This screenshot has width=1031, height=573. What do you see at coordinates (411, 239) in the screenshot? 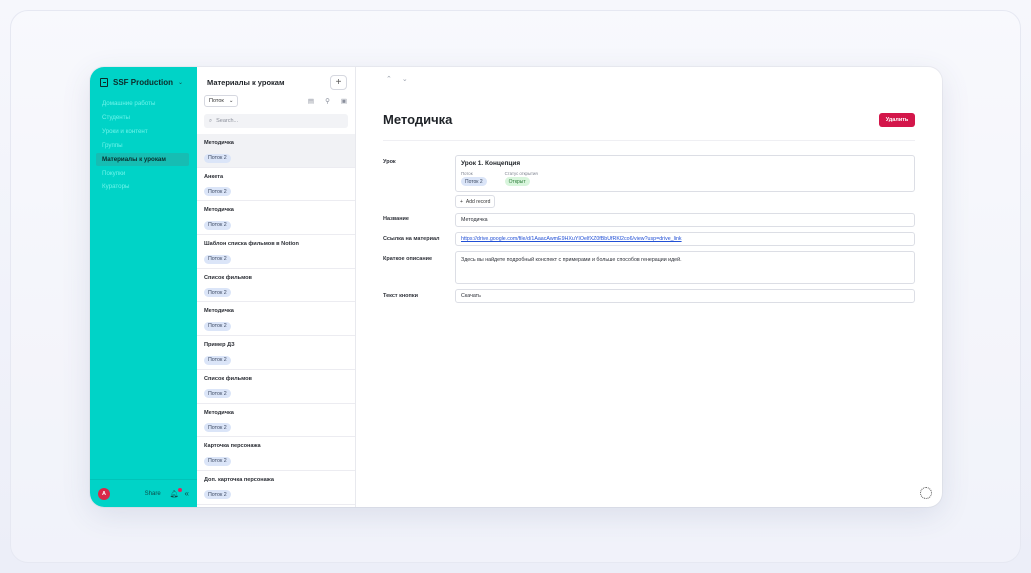
I see `link-label: Ссылка на материал` at bounding box center [411, 239].